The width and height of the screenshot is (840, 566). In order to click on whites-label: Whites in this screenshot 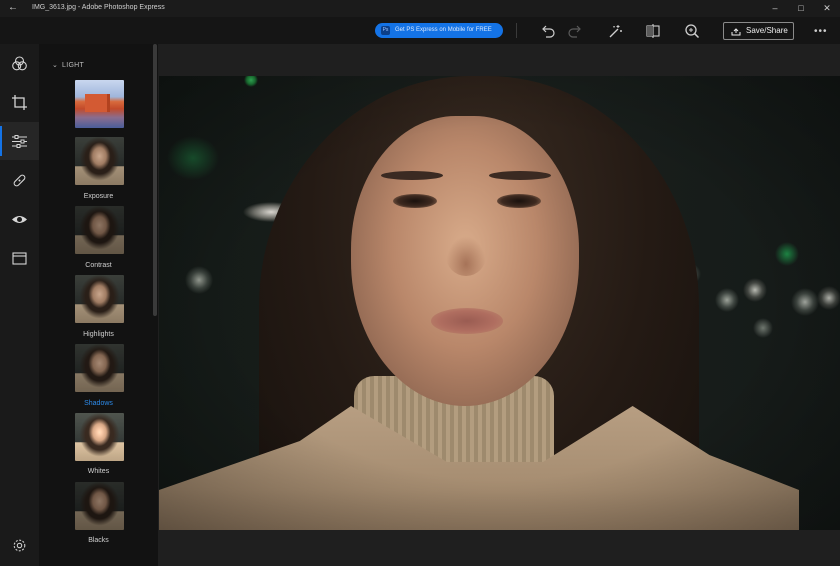, I will do `click(98, 471)`.